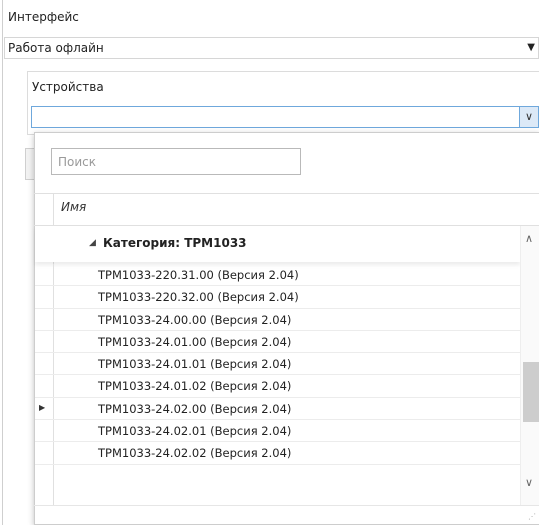 Image resolution: width=539 pixels, height=525 pixels. I want to click on grid-top-border, so click(286, 193).